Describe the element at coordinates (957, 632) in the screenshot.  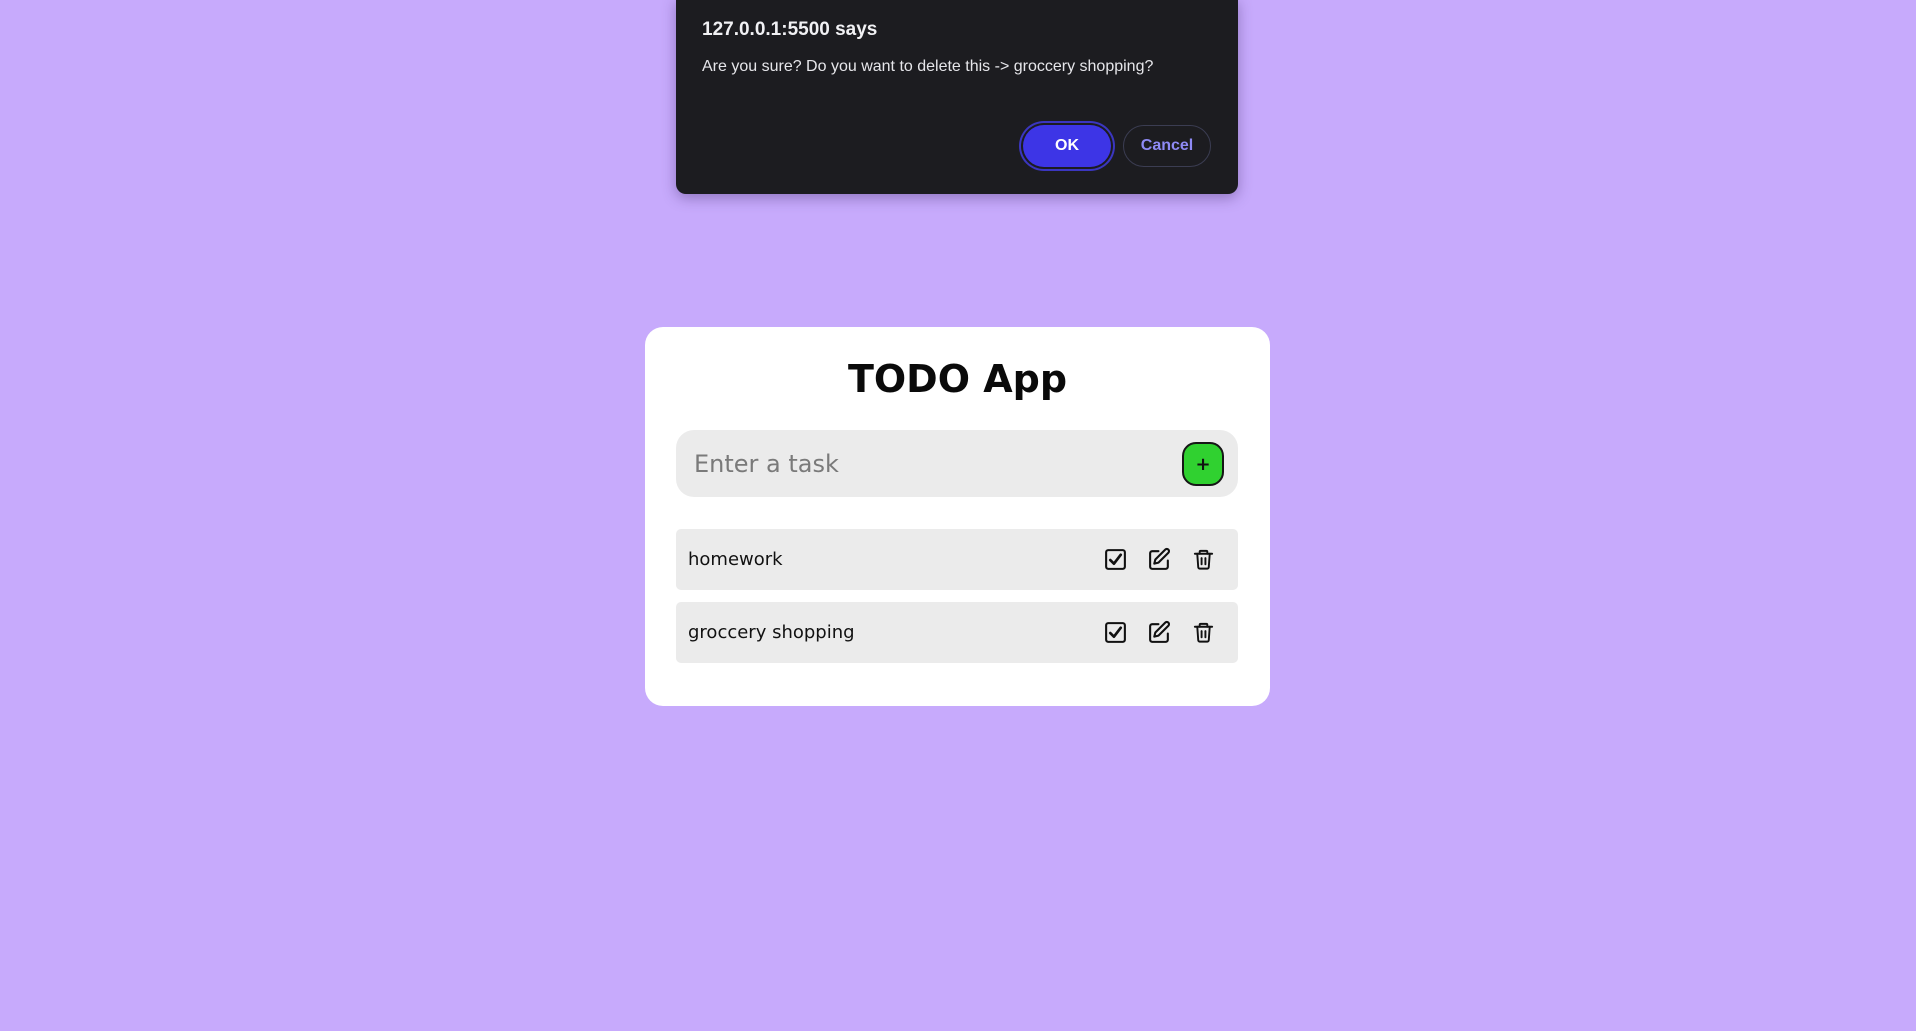
I see `task-item: groccery shopping` at that location.